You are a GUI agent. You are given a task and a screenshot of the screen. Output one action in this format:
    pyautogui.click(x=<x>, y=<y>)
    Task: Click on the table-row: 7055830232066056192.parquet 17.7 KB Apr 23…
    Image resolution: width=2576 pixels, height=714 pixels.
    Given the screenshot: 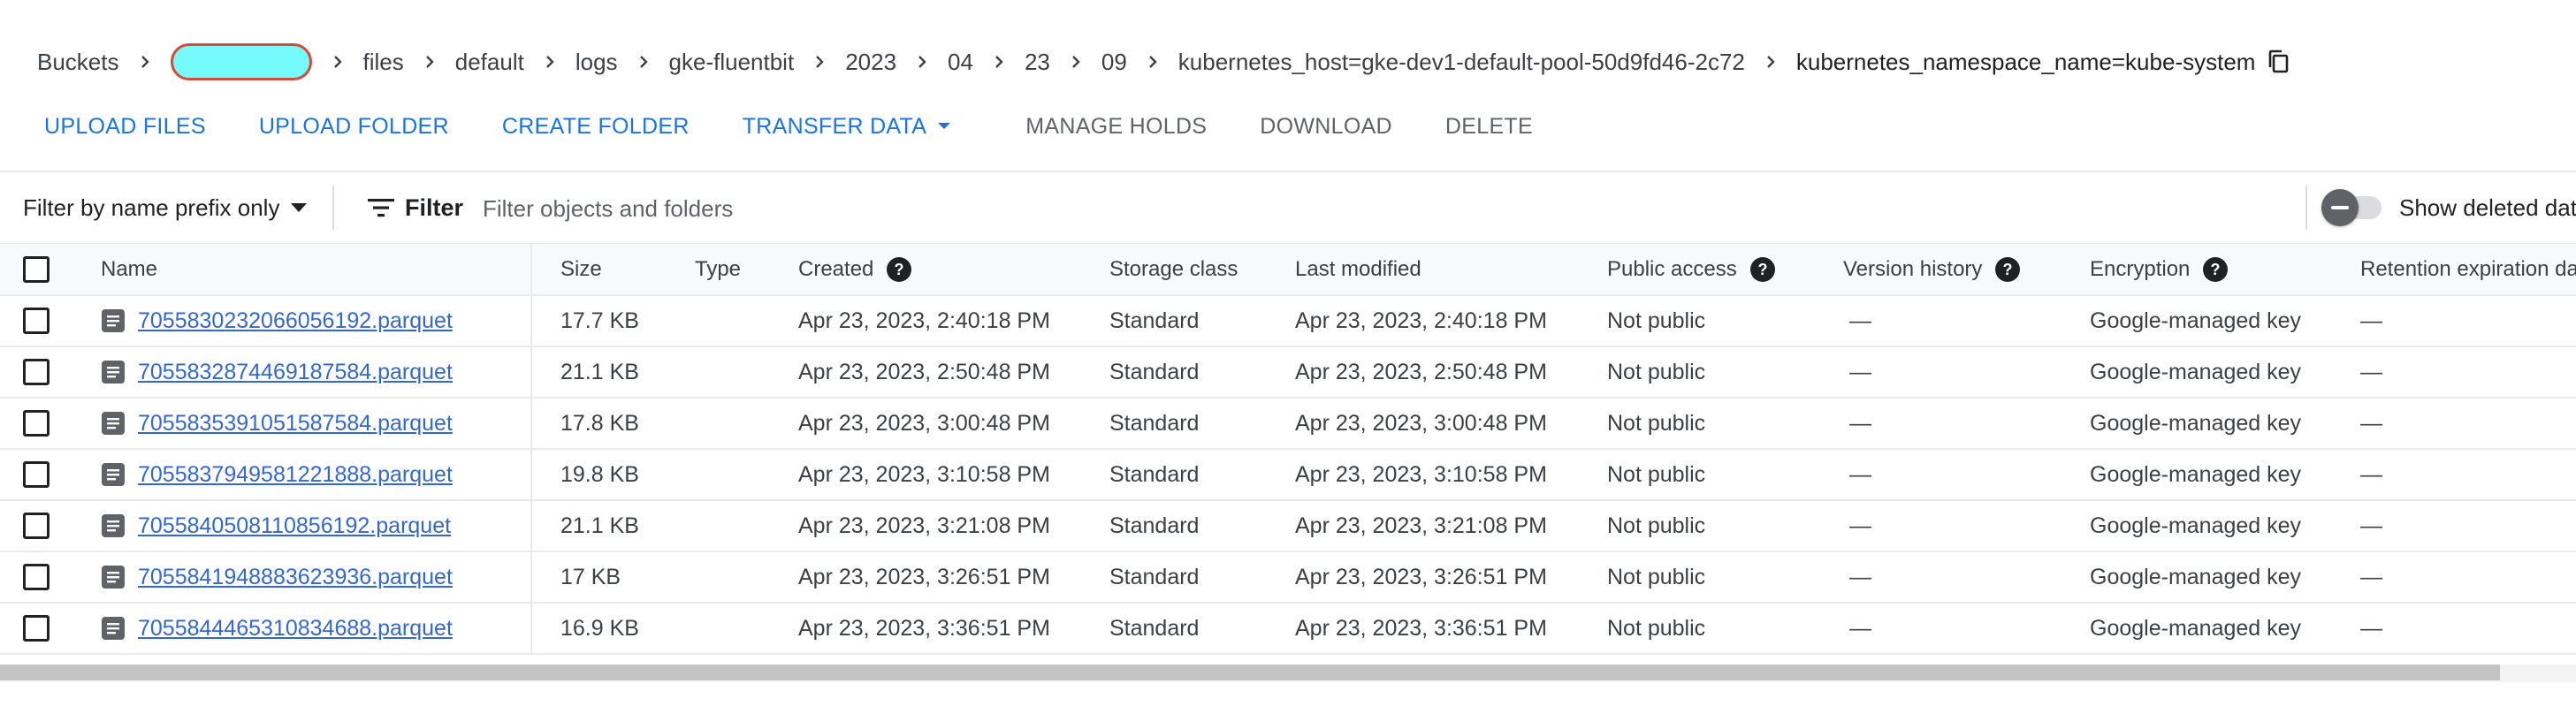 What is the action you would take?
    pyautogui.click(x=1288, y=321)
    